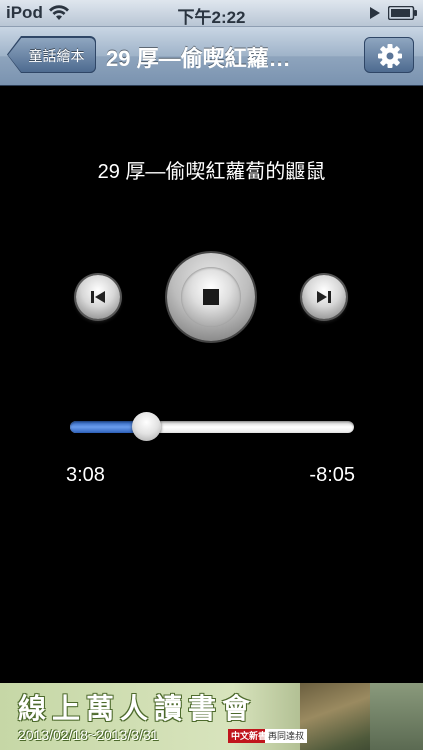 This screenshot has width=423, height=750. What do you see at coordinates (249, 736) in the screenshot?
I see `ad-brand-logo: 中文新書` at bounding box center [249, 736].